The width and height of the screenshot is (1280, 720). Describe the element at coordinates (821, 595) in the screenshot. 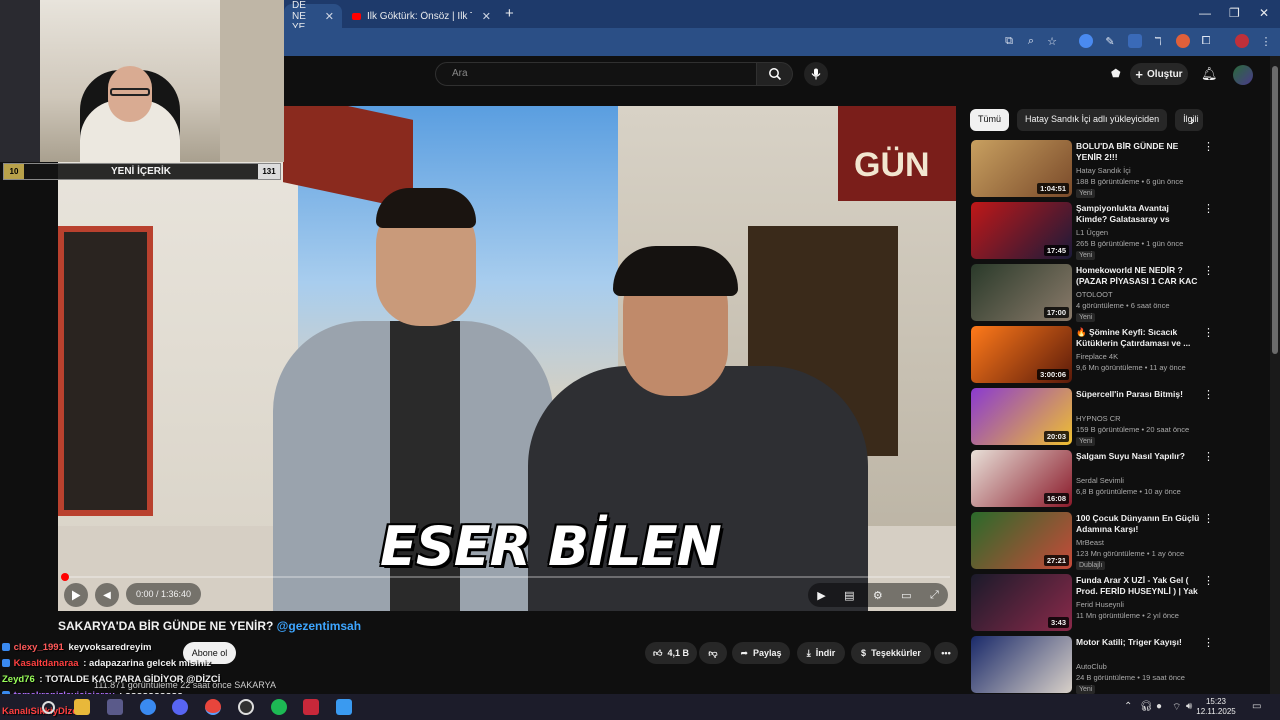

I see `autoplay-toggle-icon: ▶︎` at that location.